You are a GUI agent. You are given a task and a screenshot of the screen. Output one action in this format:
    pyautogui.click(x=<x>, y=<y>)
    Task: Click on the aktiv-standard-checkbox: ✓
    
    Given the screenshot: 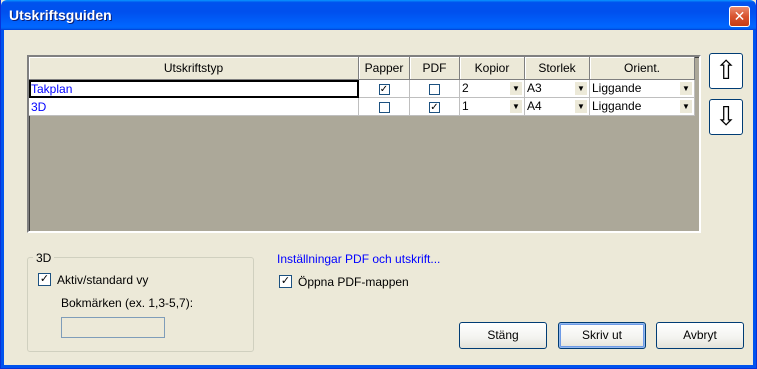 What is the action you would take?
    pyautogui.click(x=44, y=279)
    